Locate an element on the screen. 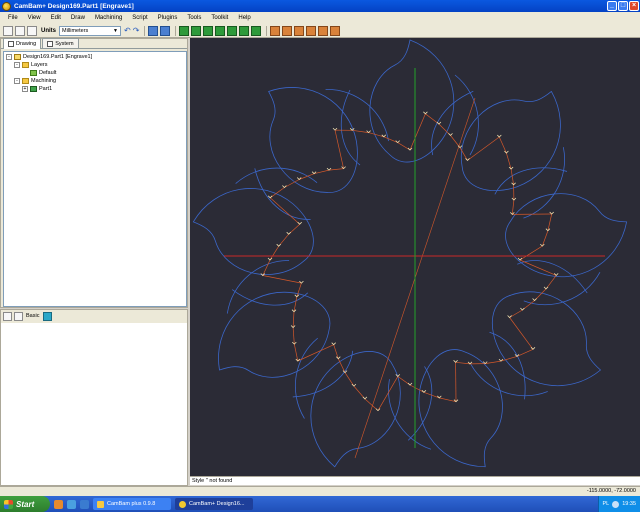 The image size is (640, 512). settings-icon is located at coordinates (335, 30).